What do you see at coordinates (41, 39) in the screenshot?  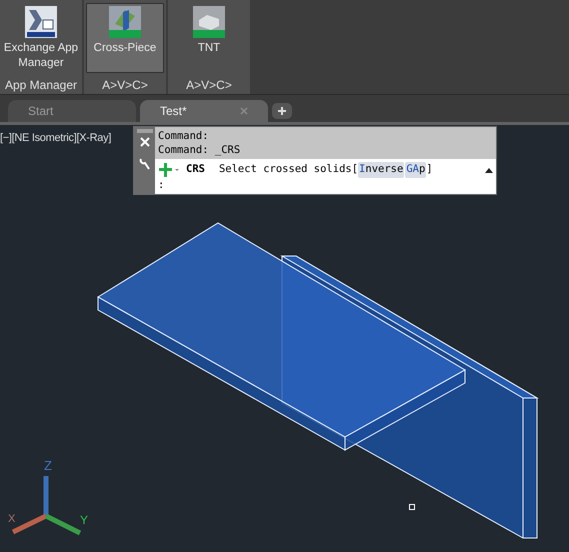 I see `ribbon-button: Exchange App Manager` at bounding box center [41, 39].